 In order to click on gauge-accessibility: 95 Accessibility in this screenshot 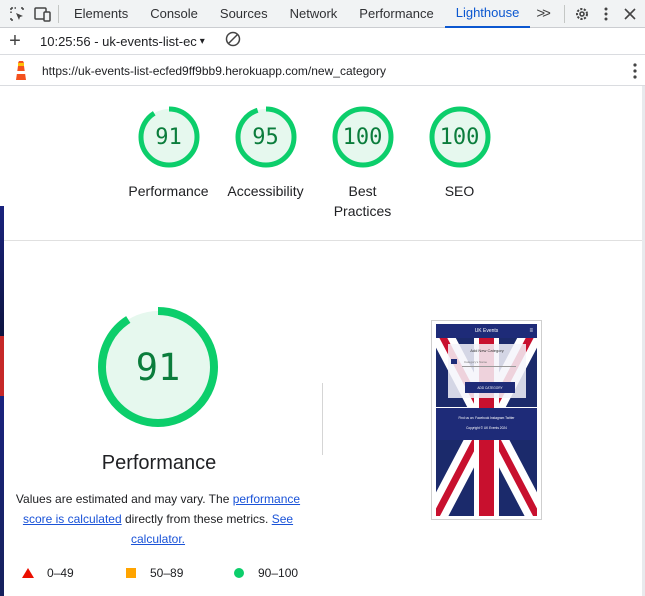, I will do `click(265, 162)`.